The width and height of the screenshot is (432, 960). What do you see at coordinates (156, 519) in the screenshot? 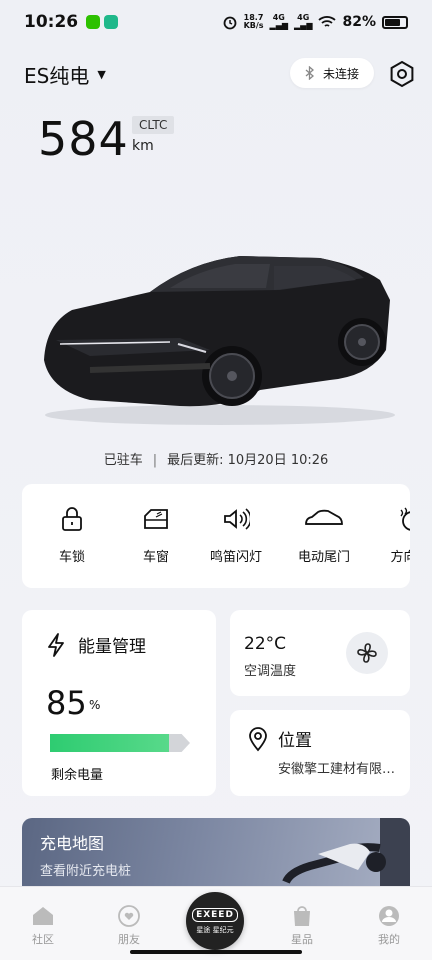
I see `window-icon` at bounding box center [156, 519].